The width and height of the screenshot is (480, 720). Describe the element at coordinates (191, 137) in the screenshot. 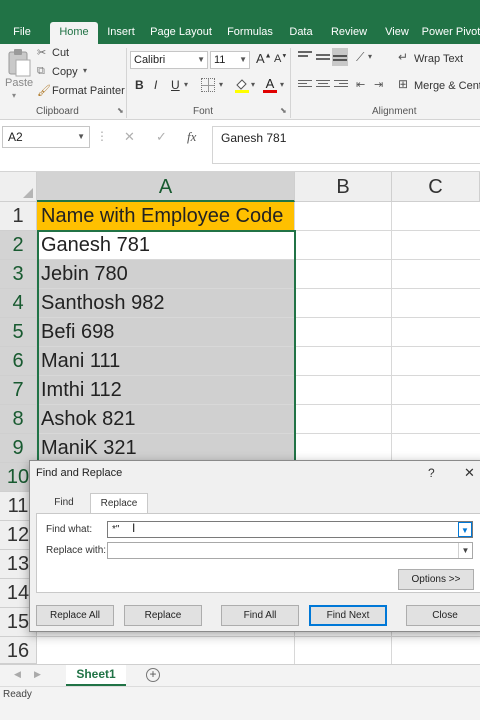

I see `insert-function-button: fx` at that location.